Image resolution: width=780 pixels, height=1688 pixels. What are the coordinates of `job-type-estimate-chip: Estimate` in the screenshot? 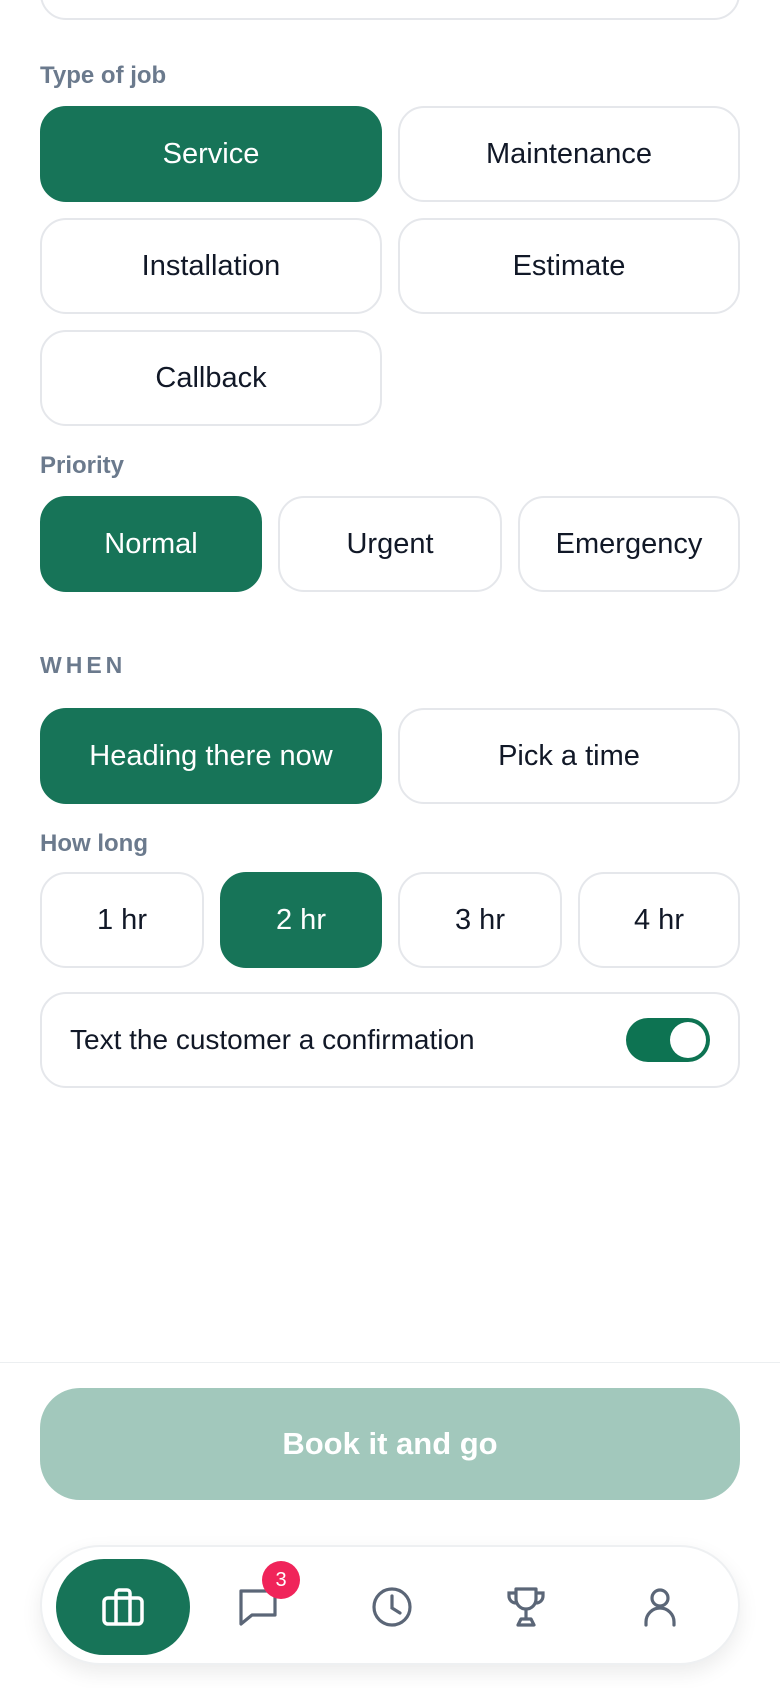 It's located at (569, 266).